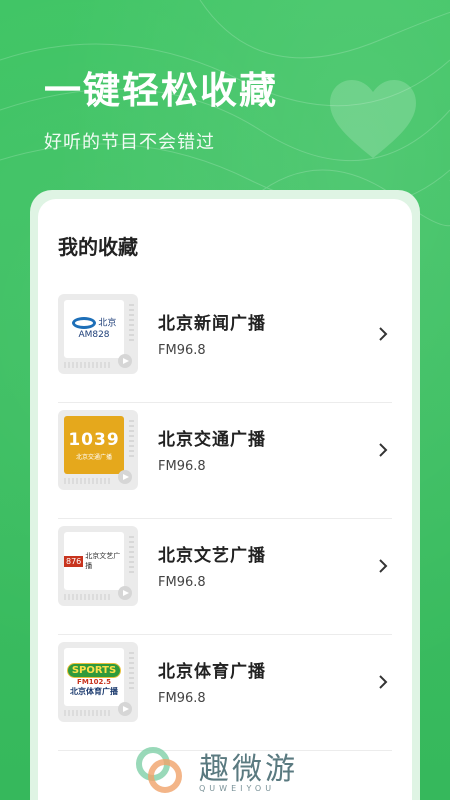  I want to click on watermark: 趣微游 QUWEIYOU, so click(233, 768).